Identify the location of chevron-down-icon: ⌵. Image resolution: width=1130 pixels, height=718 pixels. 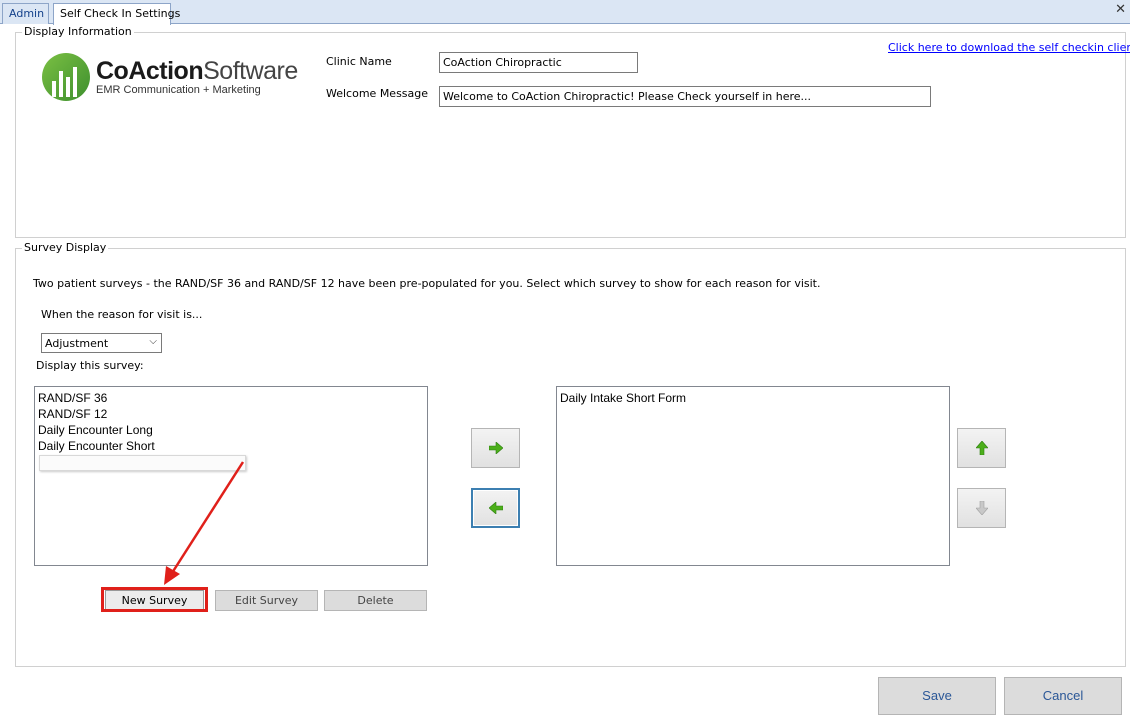
(153, 341).